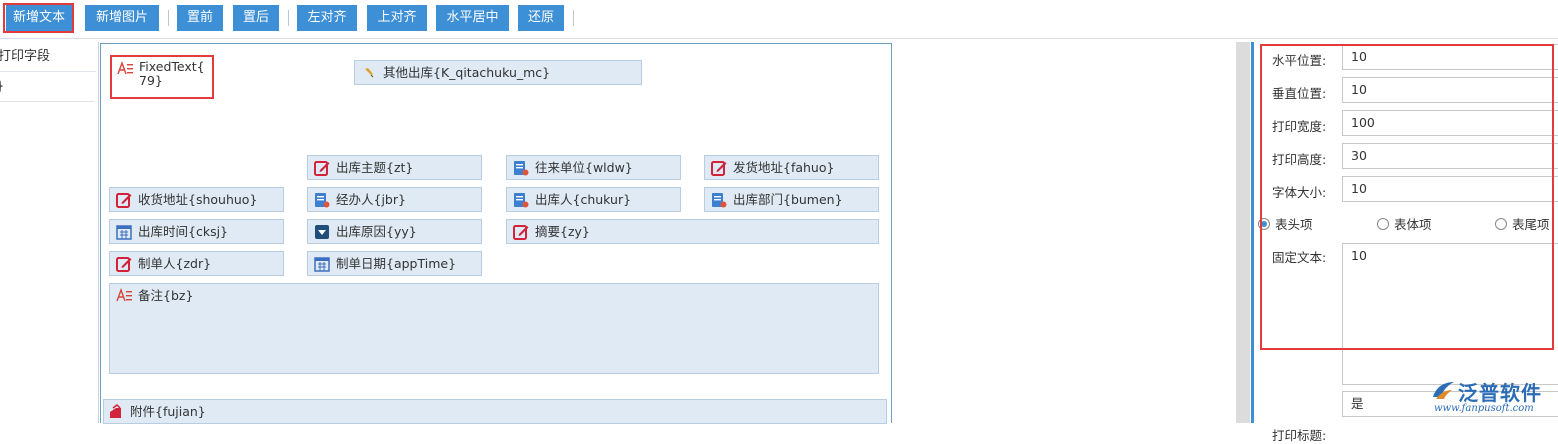  I want to click on y-position-label: 垂直位置:, so click(1299, 93).